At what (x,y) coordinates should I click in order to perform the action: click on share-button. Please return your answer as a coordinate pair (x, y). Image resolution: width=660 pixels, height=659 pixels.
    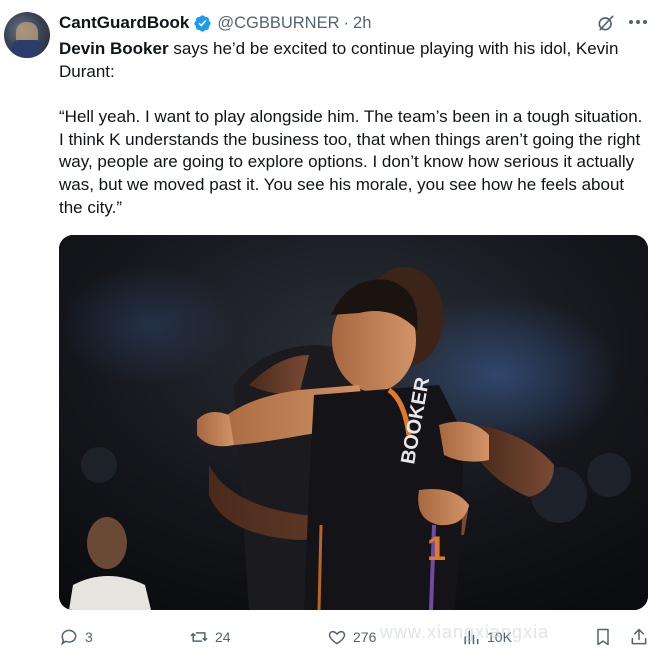
    Looking at the image, I should click on (639, 637).